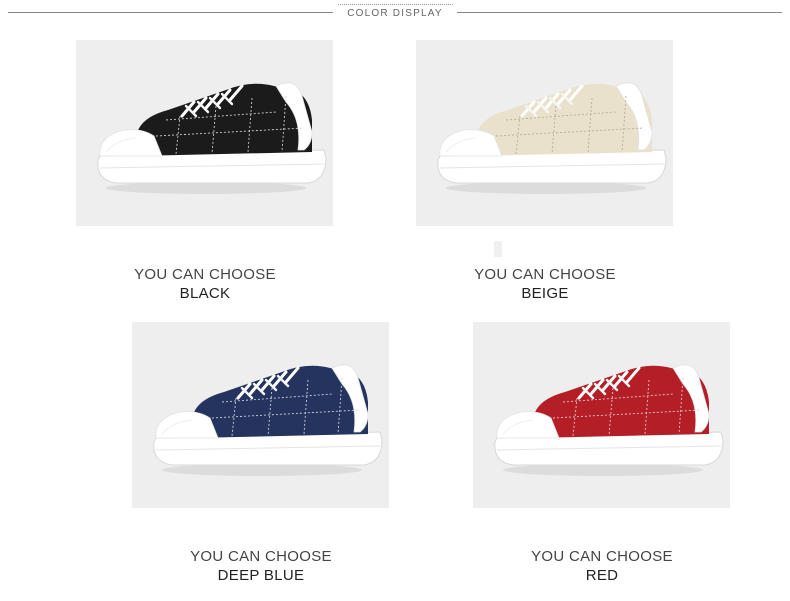 The image size is (790, 601). I want to click on color-option-deep-blue: YOU CAN CHOOSE DEEP BLUE, so click(261, 566).